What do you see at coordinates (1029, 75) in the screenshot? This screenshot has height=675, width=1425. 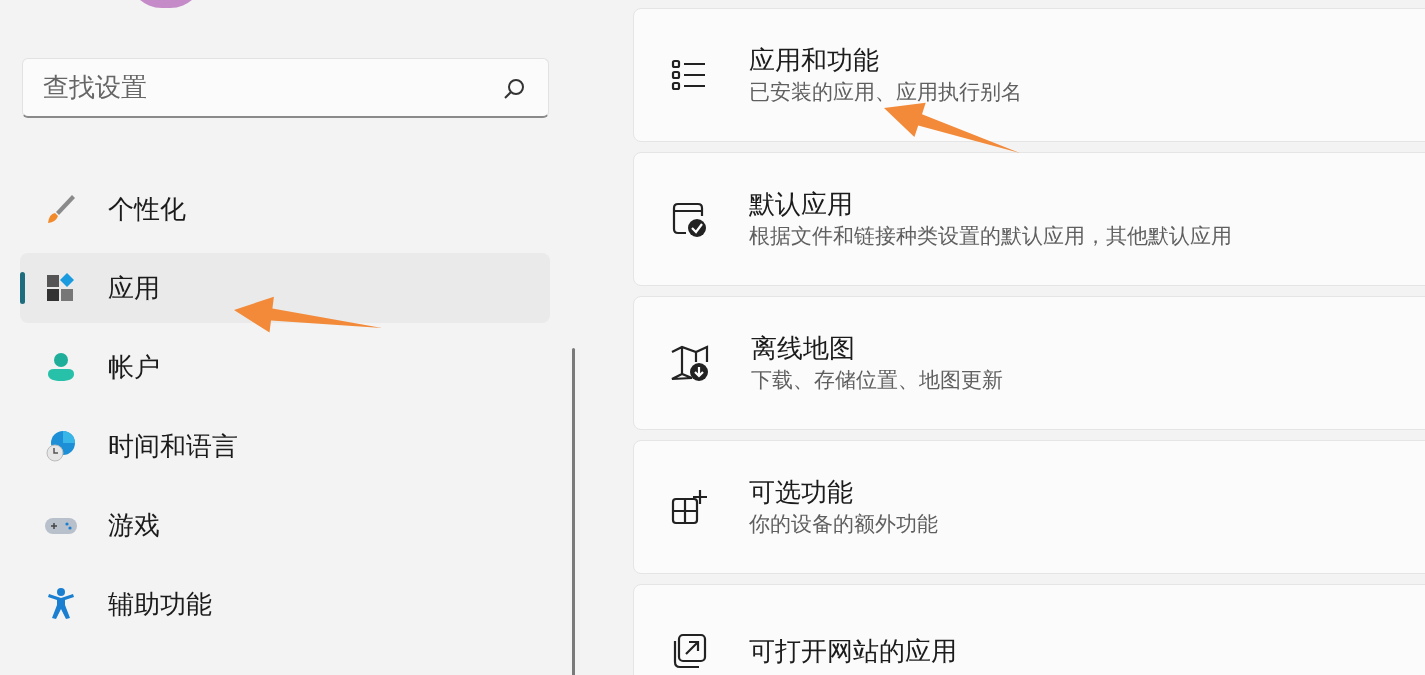 I see `settings-card: 应用和功能 已安装的应用、应用执行别名` at bounding box center [1029, 75].